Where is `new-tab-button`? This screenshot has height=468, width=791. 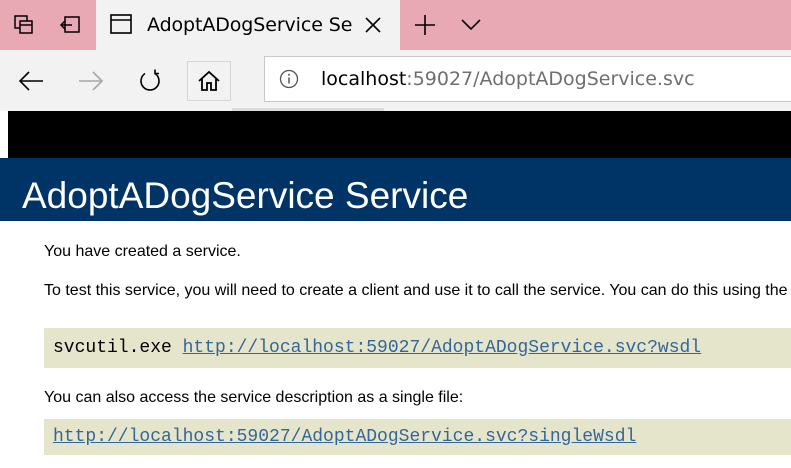 new-tab-button is located at coordinates (425, 25).